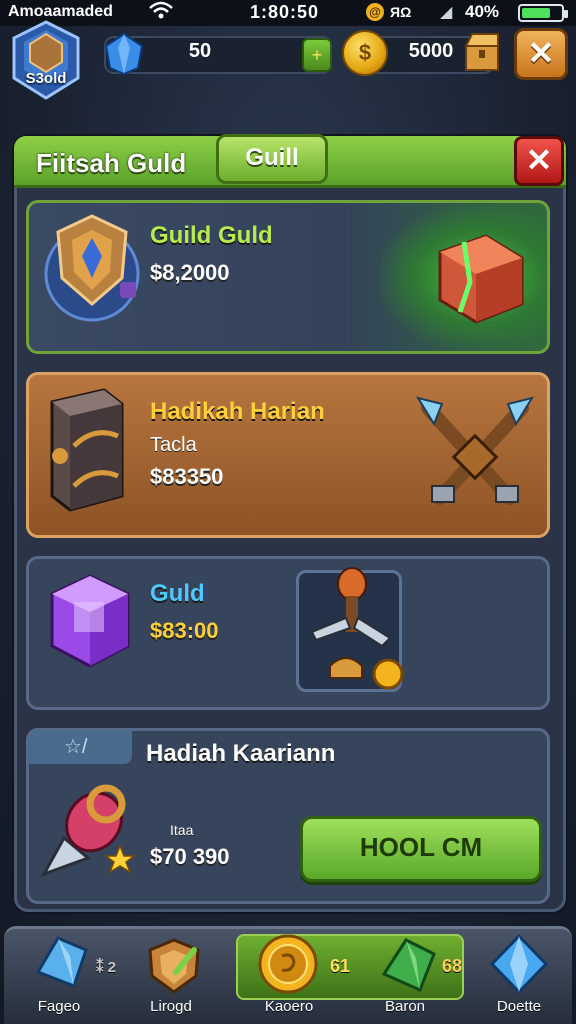  I want to click on card-tab-glyph: ☆/, so click(76, 747).